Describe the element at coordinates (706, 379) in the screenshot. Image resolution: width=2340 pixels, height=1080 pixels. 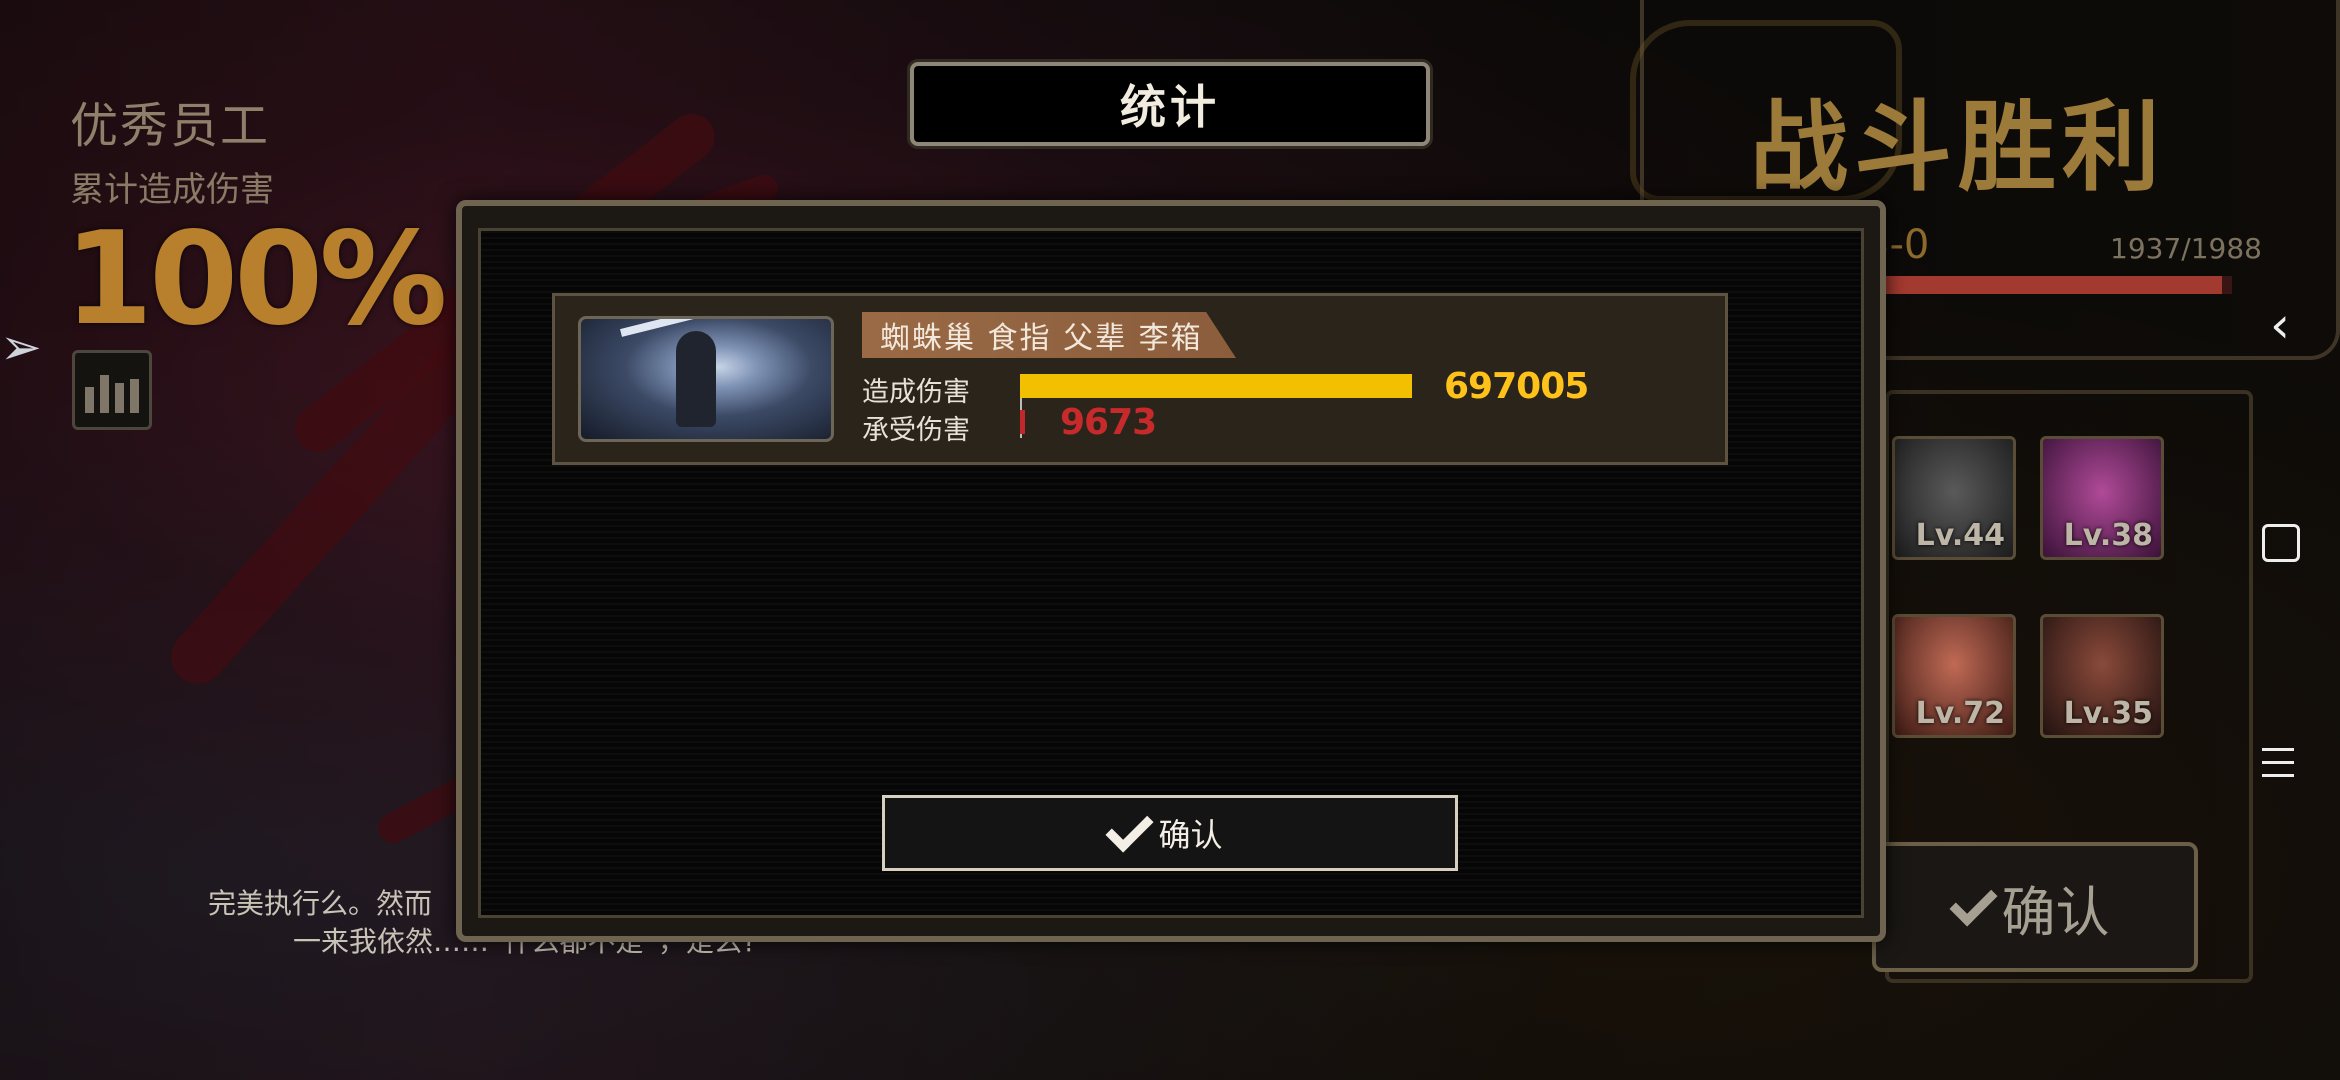
I see `character-portrait` at that location.